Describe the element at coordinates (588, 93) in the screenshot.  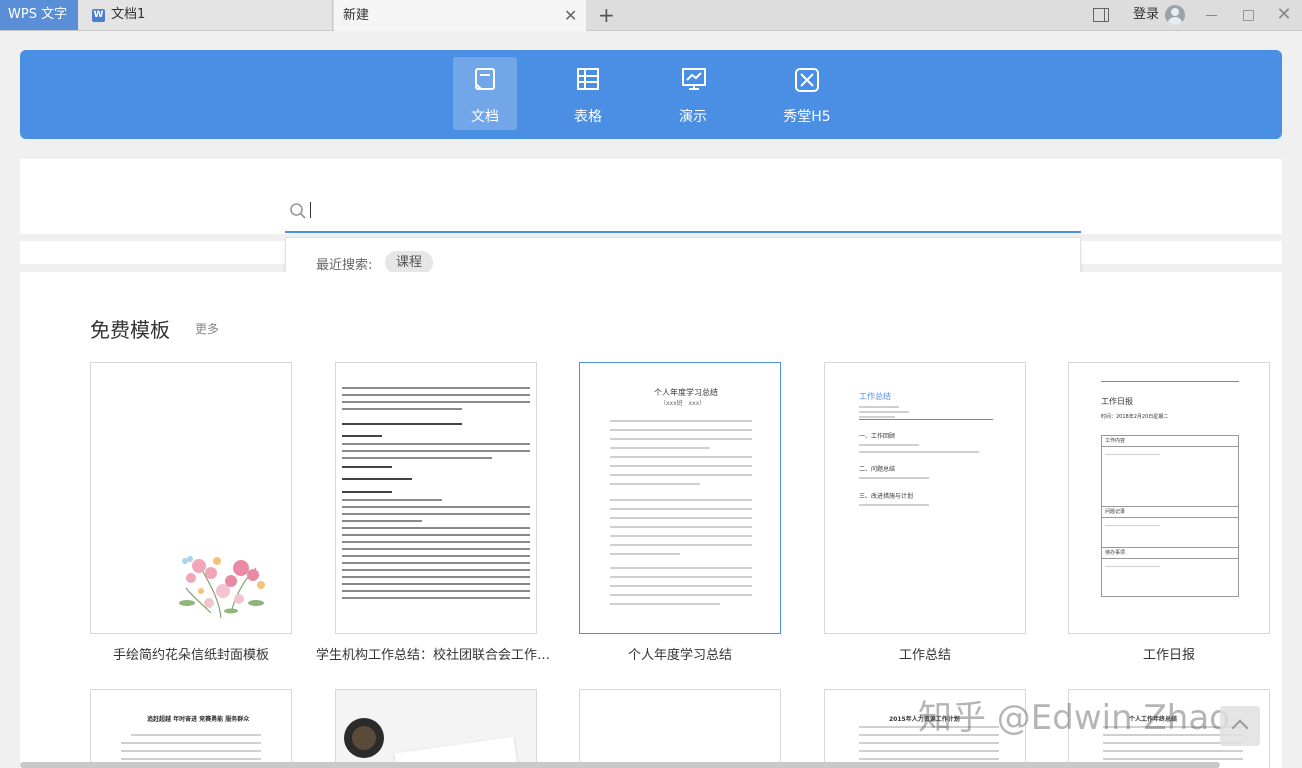
I see `category-table: 表格` at that location.